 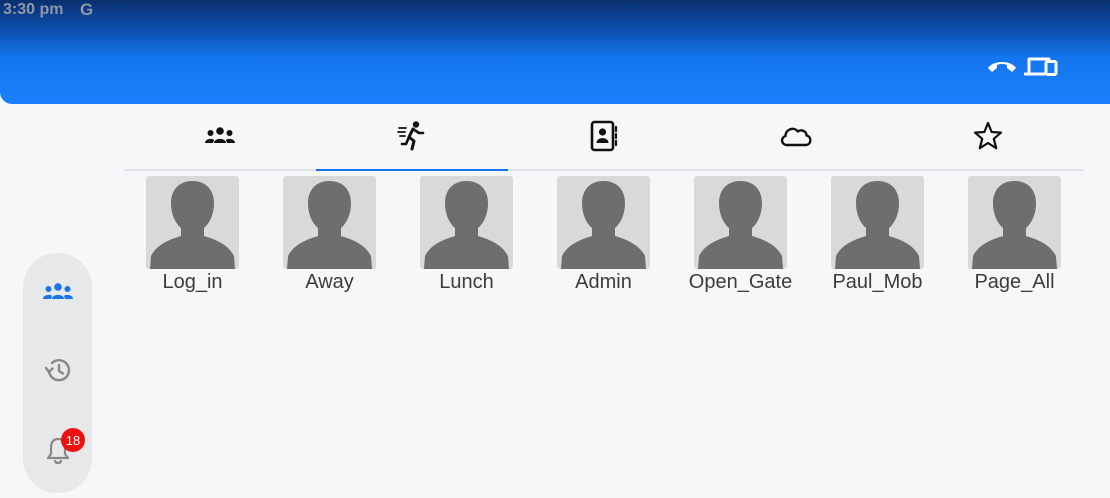 I want to click on contact-tile: Away, so click(x=329, y=235).